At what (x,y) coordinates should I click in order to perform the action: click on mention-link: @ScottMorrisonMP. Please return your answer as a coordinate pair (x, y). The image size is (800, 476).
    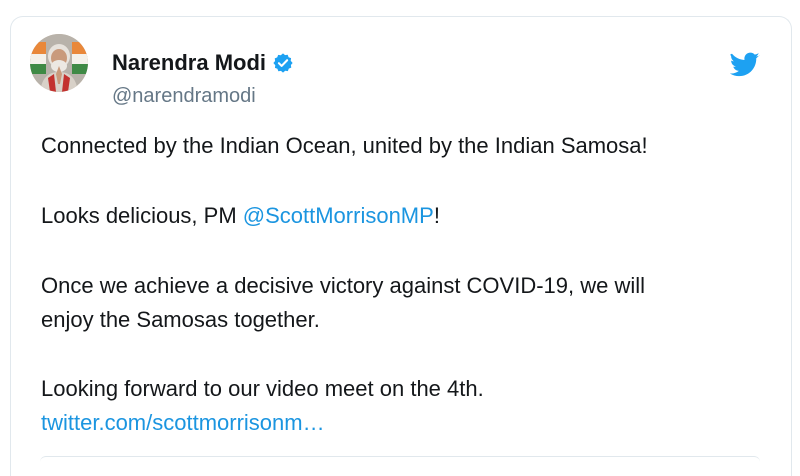
    Looking at the image, I should click on (338, 215).